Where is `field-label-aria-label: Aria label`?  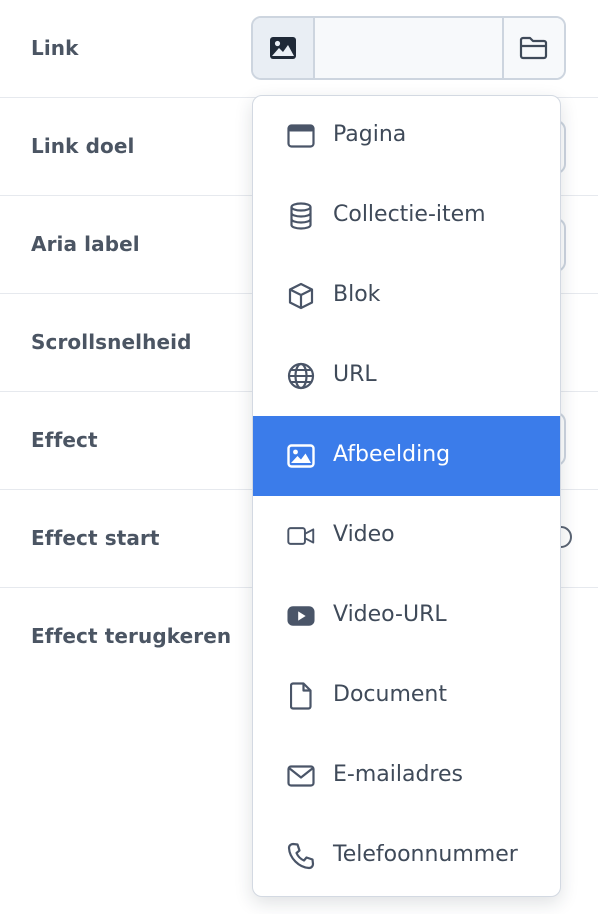
field-label-aria-label: Aria label is located at coordinates (85, 244).